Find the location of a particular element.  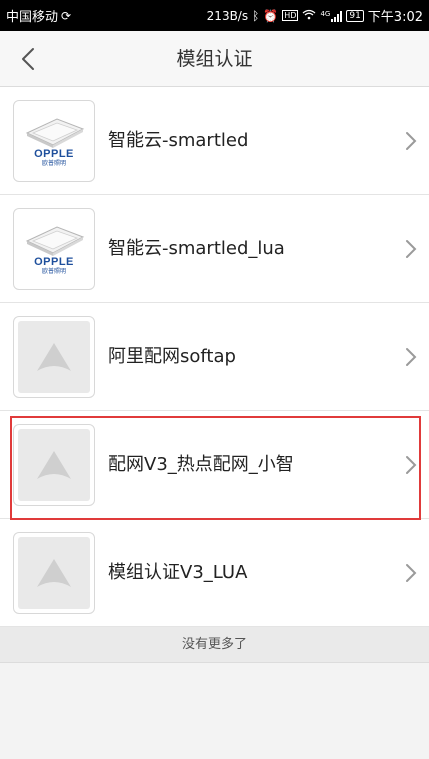

page-title: 模组认证 is located at coordinates (214, 59).